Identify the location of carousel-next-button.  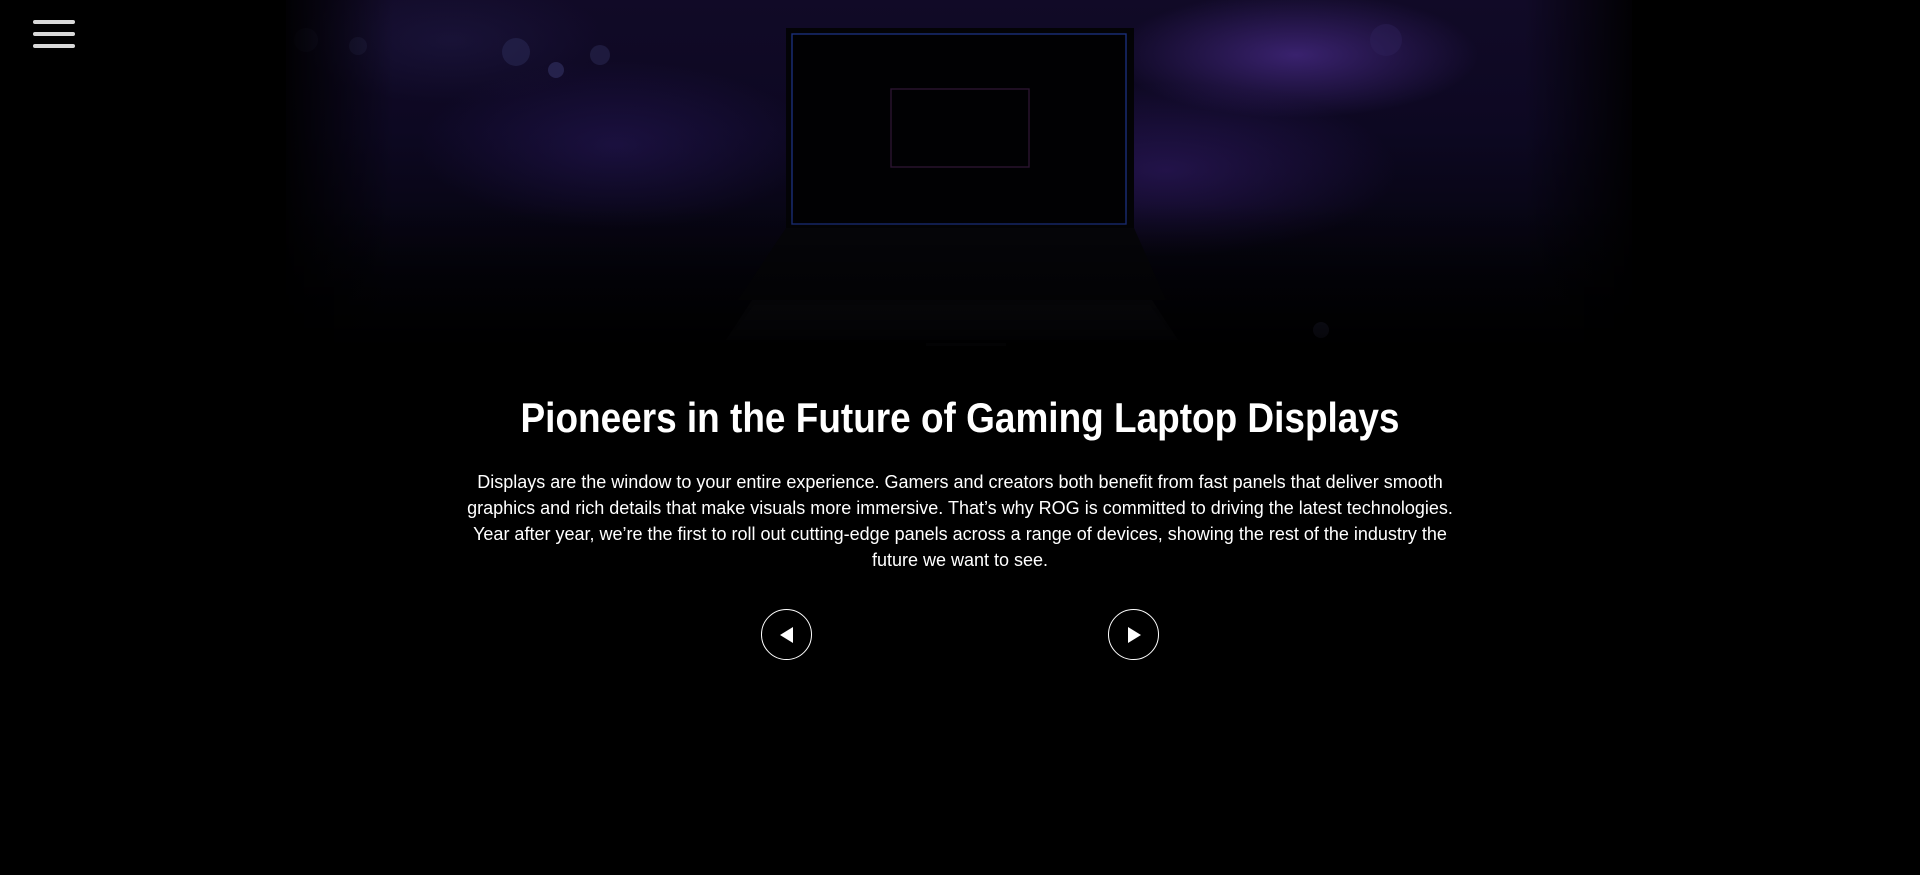
(1133, 634).